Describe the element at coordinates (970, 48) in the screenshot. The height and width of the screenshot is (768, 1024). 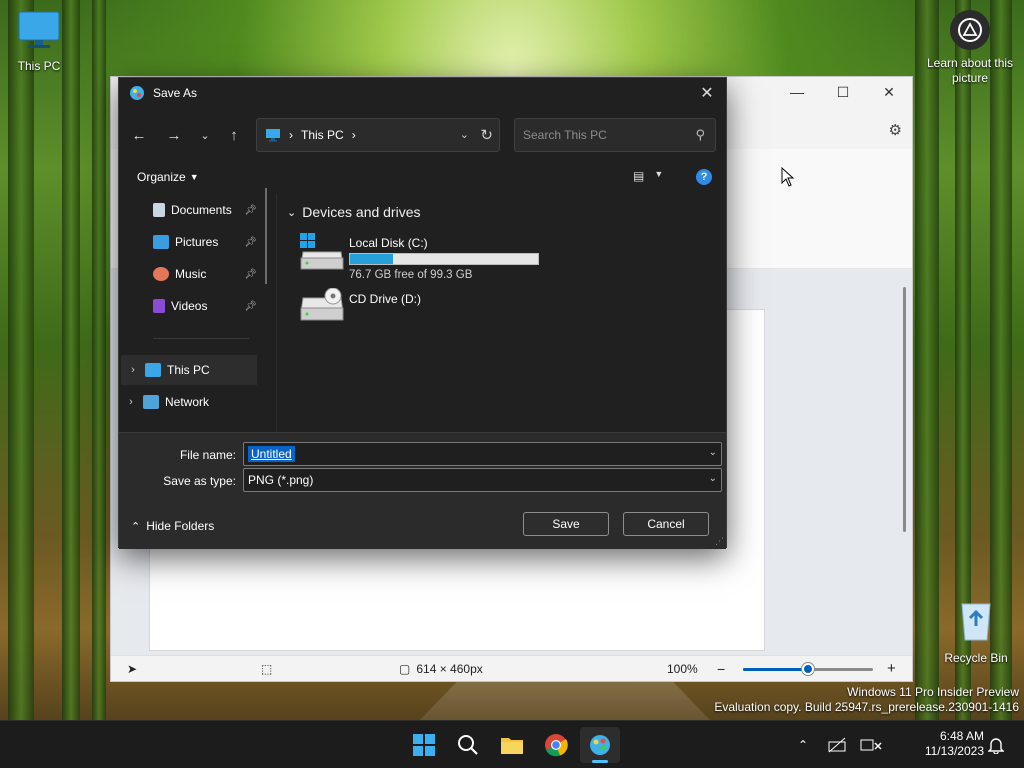
I see `learn-about-picture: Learn about this picture` at that location.